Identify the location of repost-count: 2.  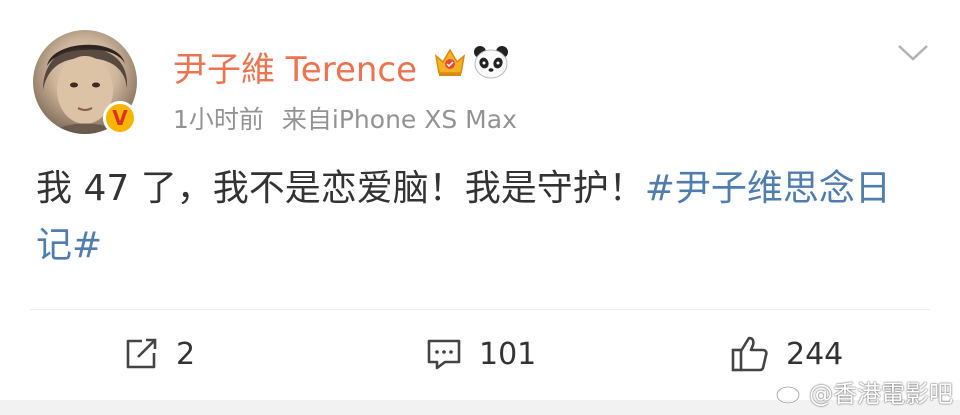
(186, 354).